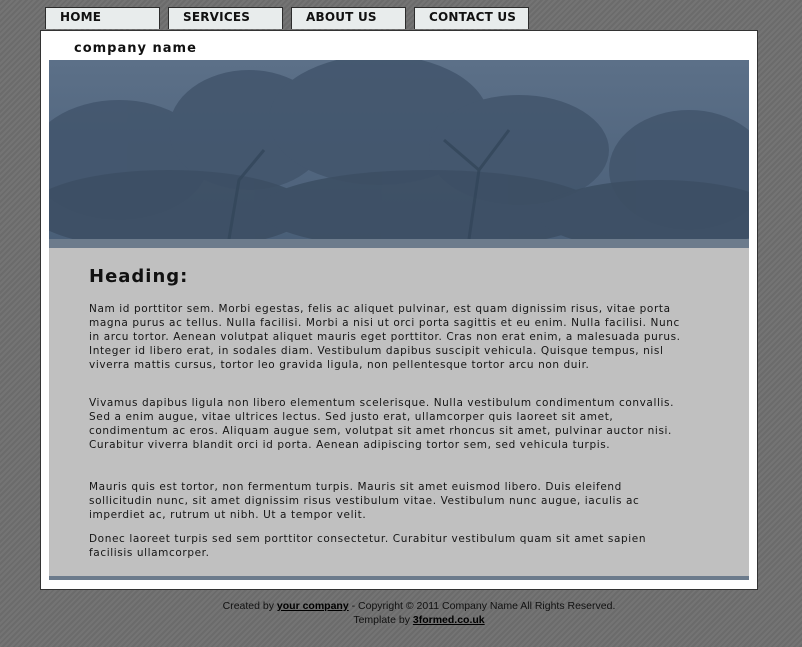 The width and height of the screenshot is (802, 647). What do you see at coordinates (313, 606) in the screenshot?
I see `footer-company-link: your company` at bounding box center [313, 606].